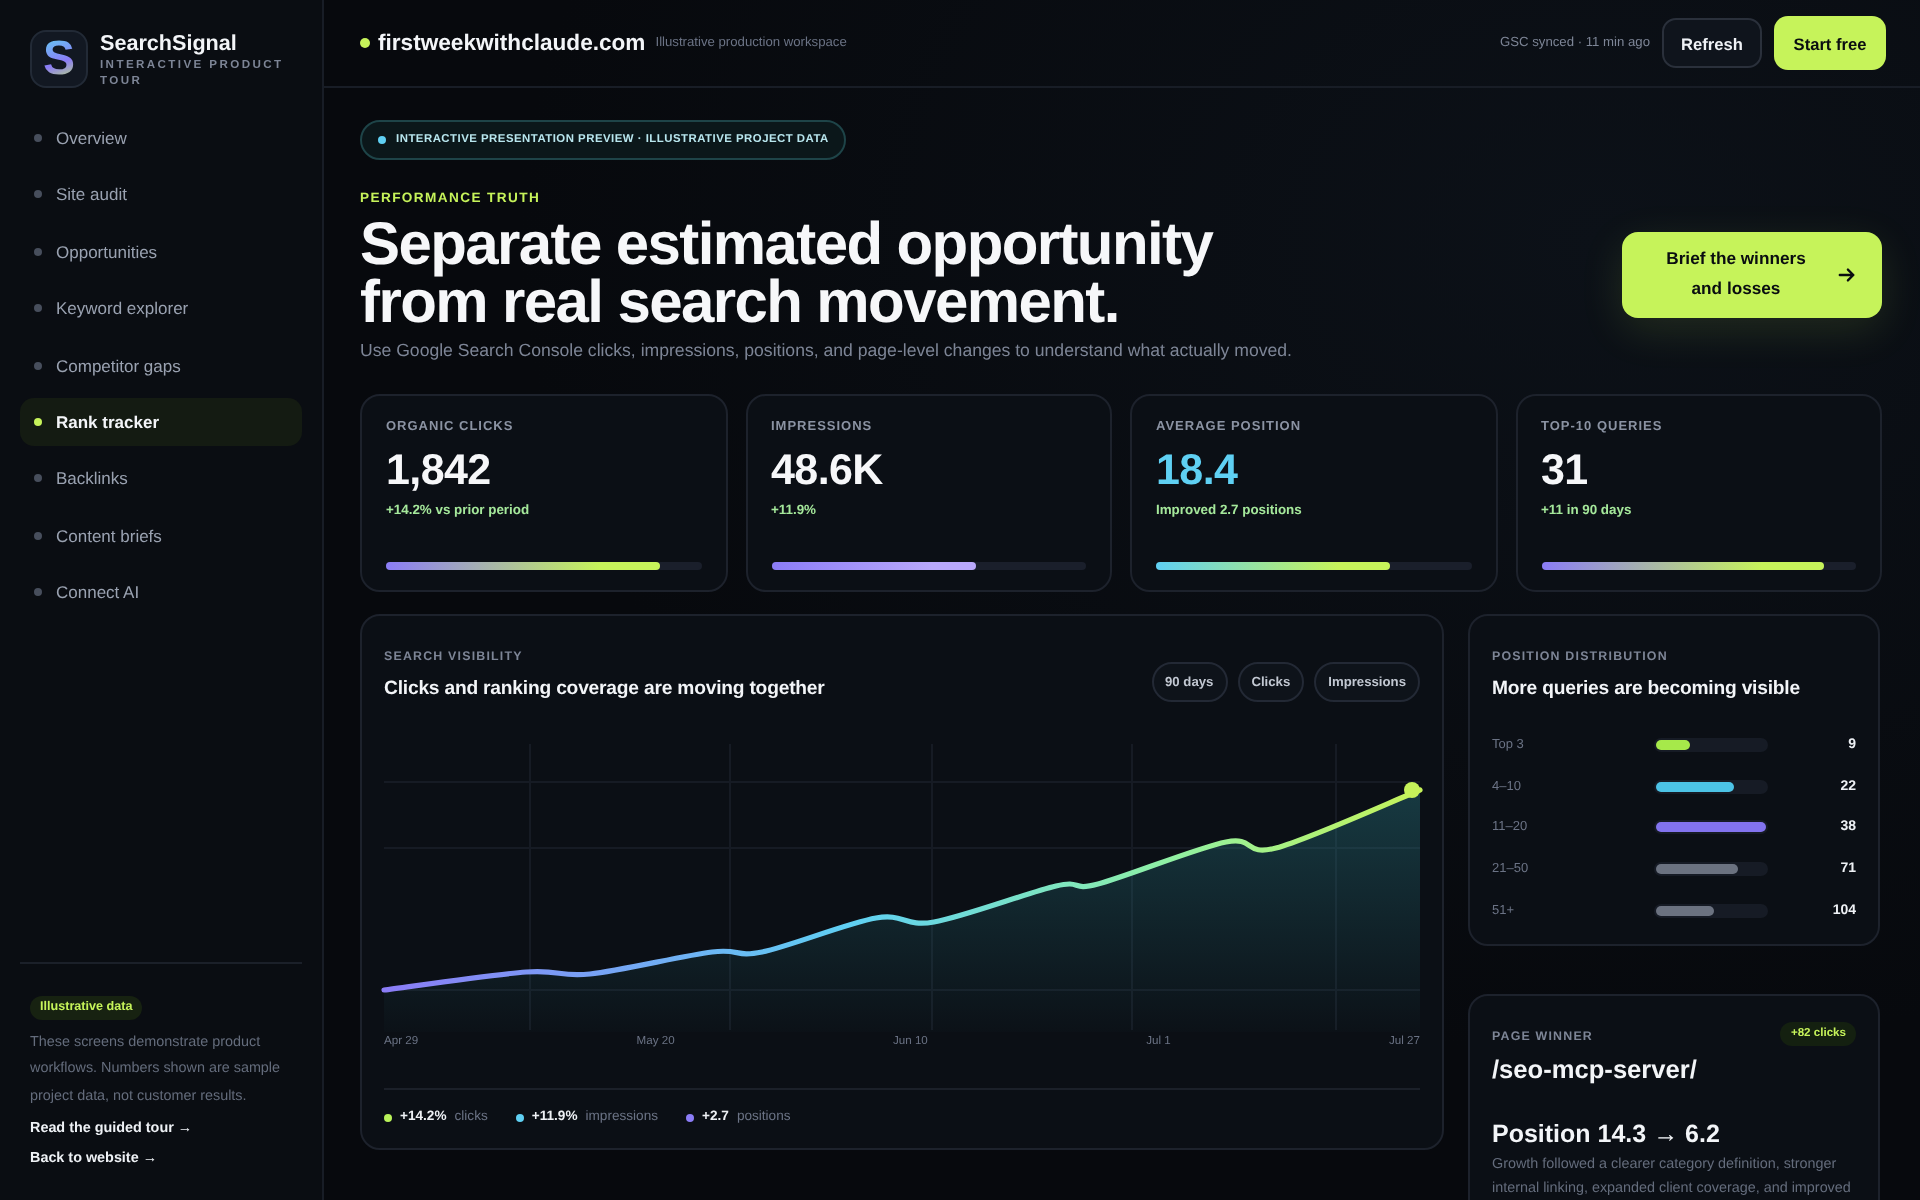  Describe the element at coordinates (161, 251) in the screenshot. I see `sidebar-item: Opportunities` at that location.